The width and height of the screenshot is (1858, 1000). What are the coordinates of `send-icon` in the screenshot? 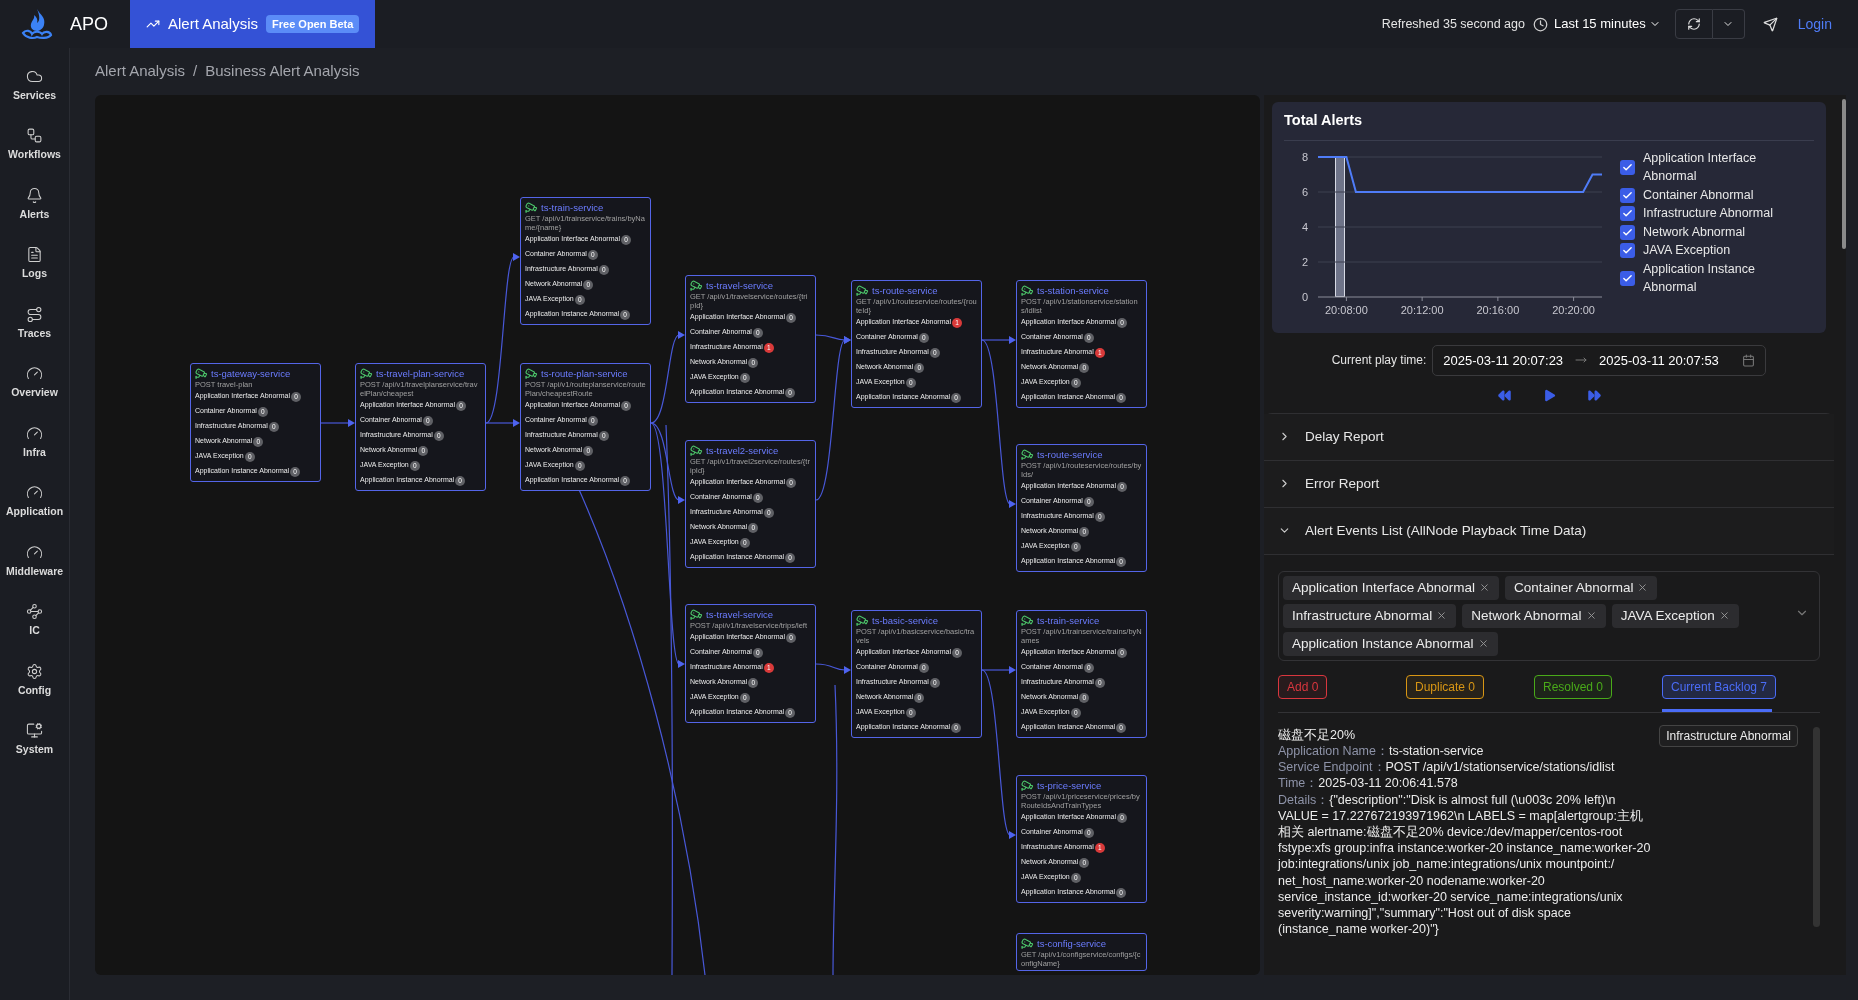 It's located at (1770, 24).